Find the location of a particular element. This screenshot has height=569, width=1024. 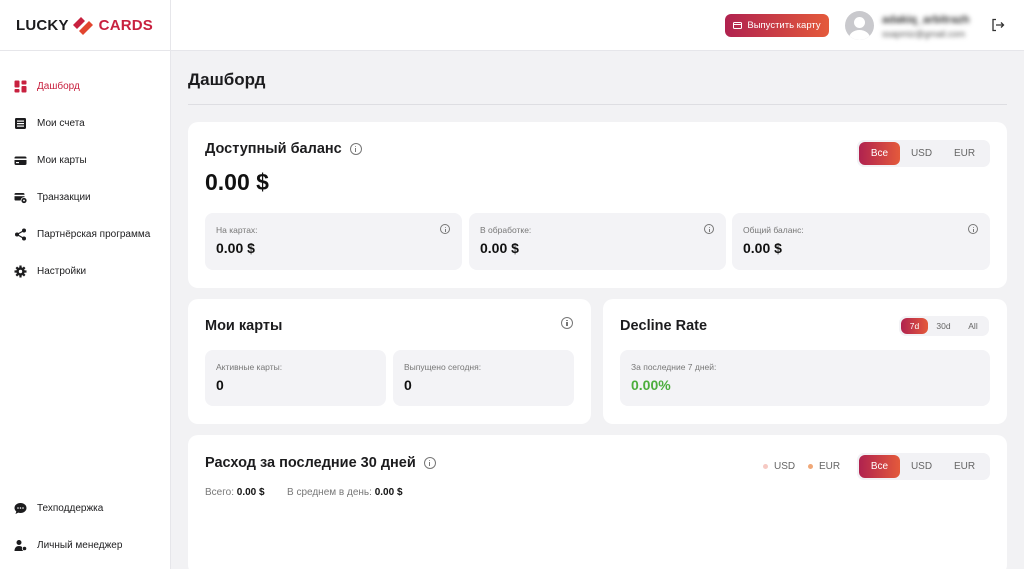

available-balance-amount: 0.00 $ is located at coordinates (237, 182).